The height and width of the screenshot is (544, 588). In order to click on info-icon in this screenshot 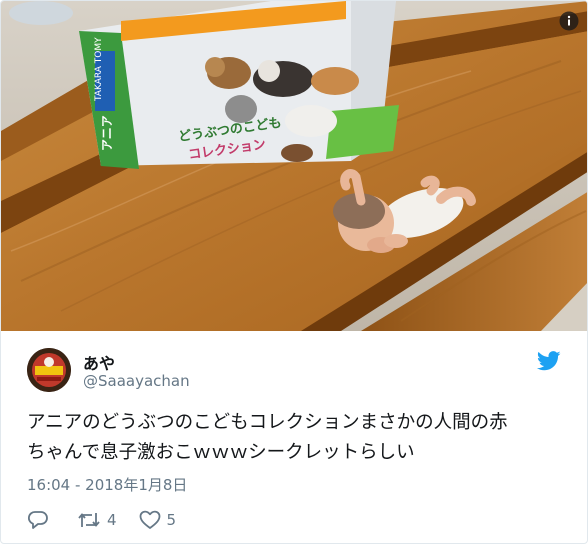, I will do `click(569, 21)`.